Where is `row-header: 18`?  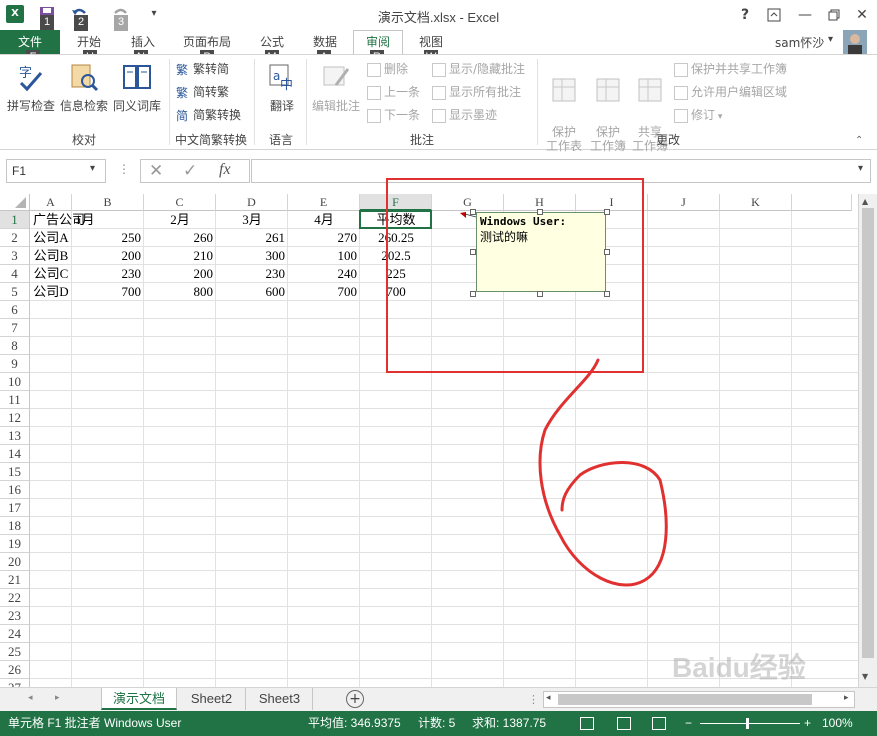 row-header: 18 is located at coordinates (15, 526).